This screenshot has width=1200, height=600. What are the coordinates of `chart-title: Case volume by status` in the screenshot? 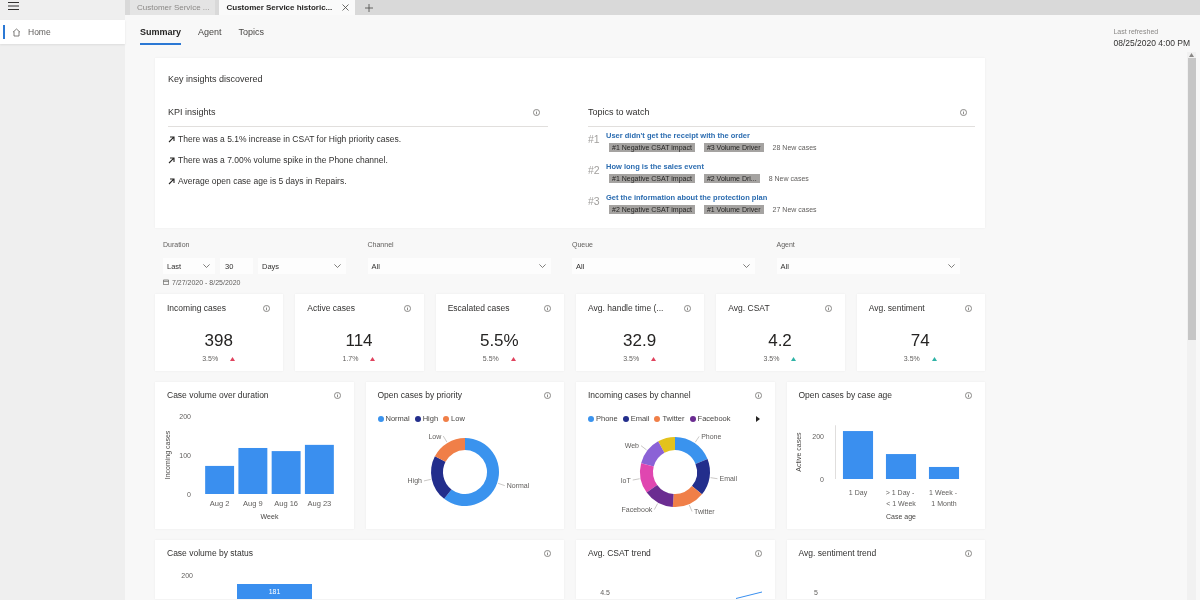 It's located at (210, 553).